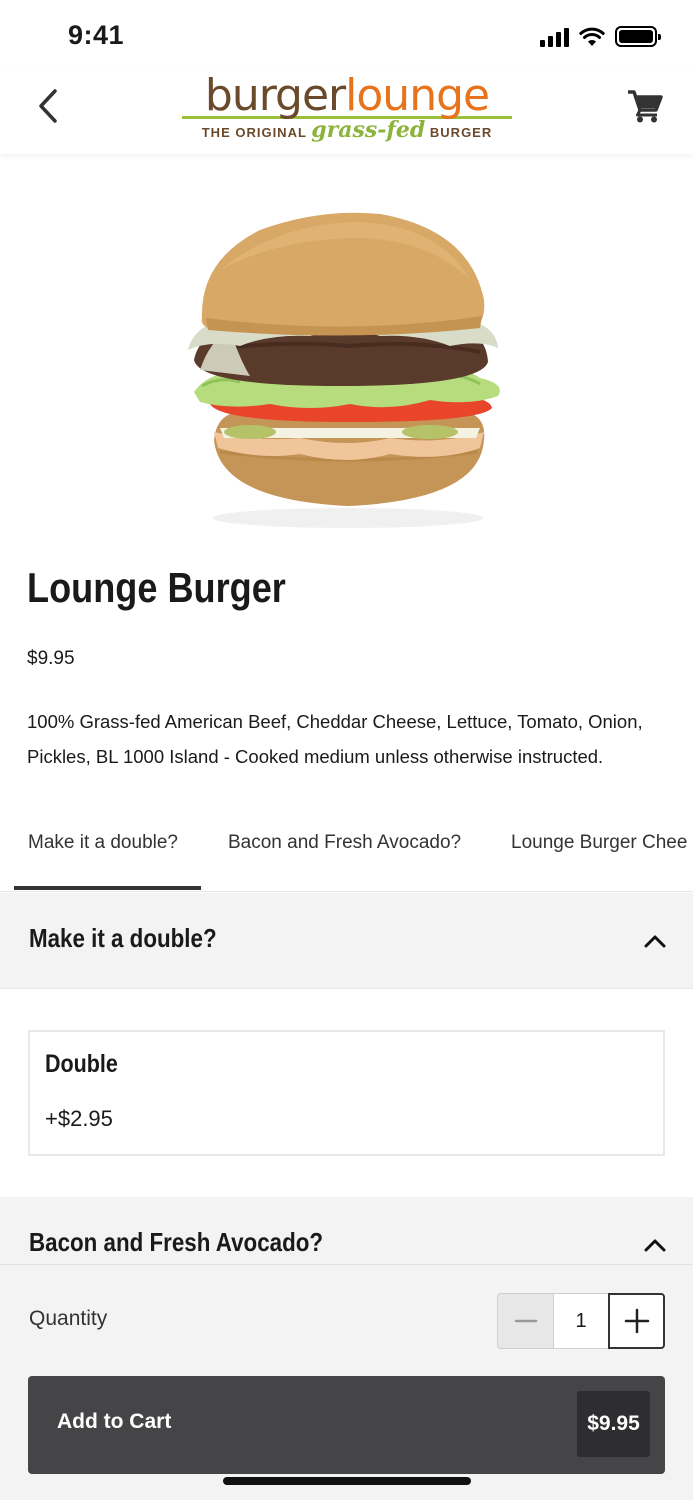  What do you see at coordinates (156, 587) in the screenshot?
I see `product-title: Lounge Burger` at bounding box center [156, 587].